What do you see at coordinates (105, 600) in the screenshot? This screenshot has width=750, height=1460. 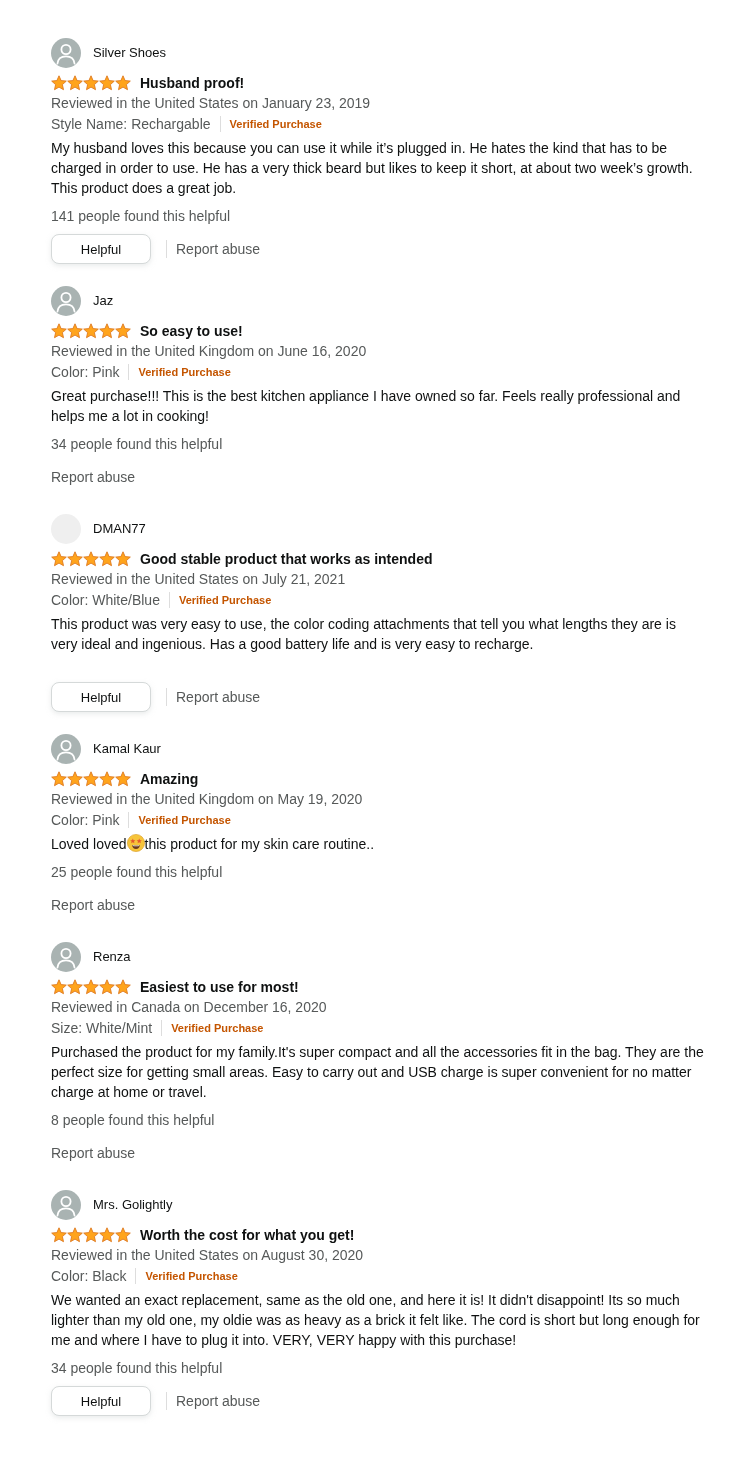 I see `product-variant: Color: White/Blue` at bounding box center [105, 600].